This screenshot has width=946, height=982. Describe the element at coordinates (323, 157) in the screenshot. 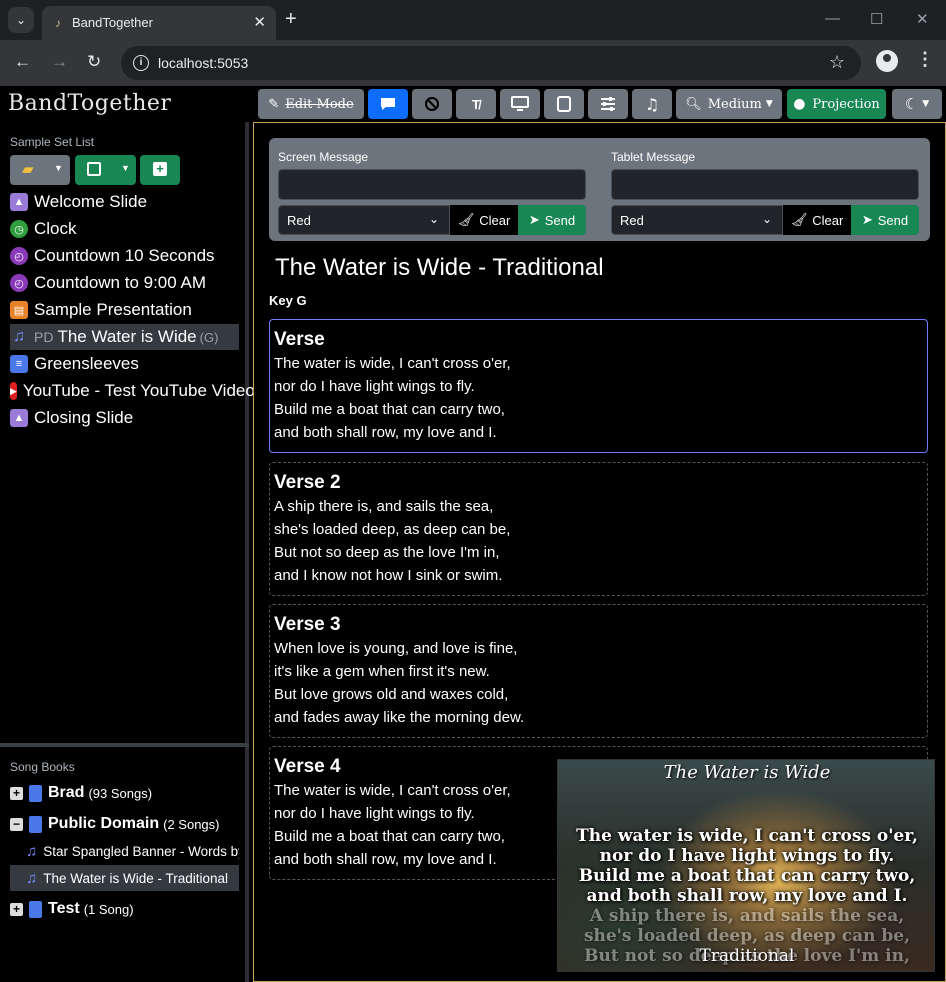

I see `screen-message-label: Screen Message` at that location.